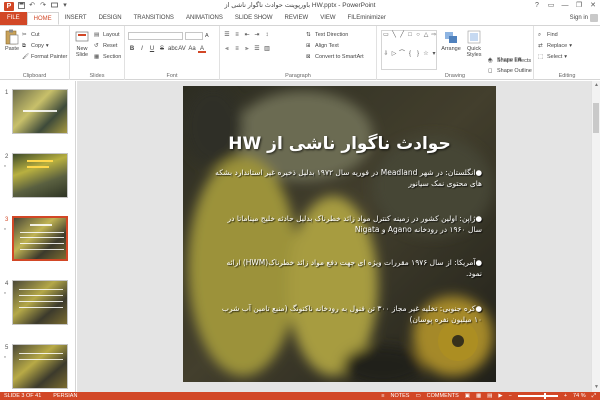 The height and width of the screenshot is (400, 600). Describe the element at coordinates (548, 35) in the screenshot. I see `find-button: ⌕ Find` at that location.